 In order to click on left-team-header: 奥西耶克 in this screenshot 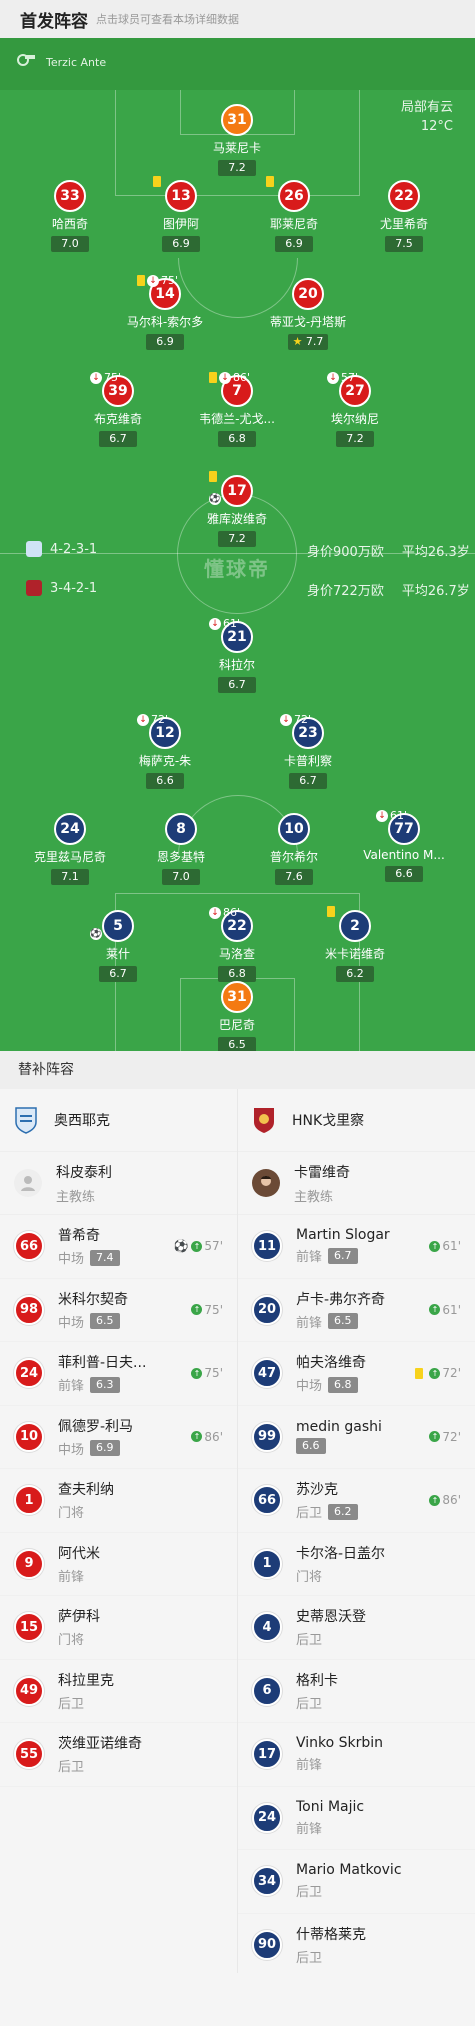, I will do `click(118, 1120)`.